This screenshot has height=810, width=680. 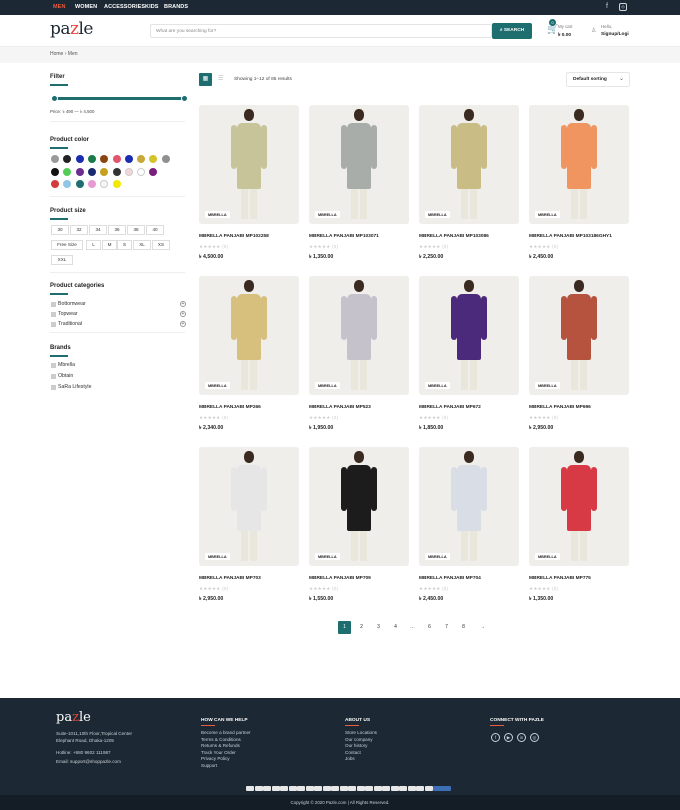 I want to click on brand-label: SaRa Lifestyle, so click(x=74, y=387).